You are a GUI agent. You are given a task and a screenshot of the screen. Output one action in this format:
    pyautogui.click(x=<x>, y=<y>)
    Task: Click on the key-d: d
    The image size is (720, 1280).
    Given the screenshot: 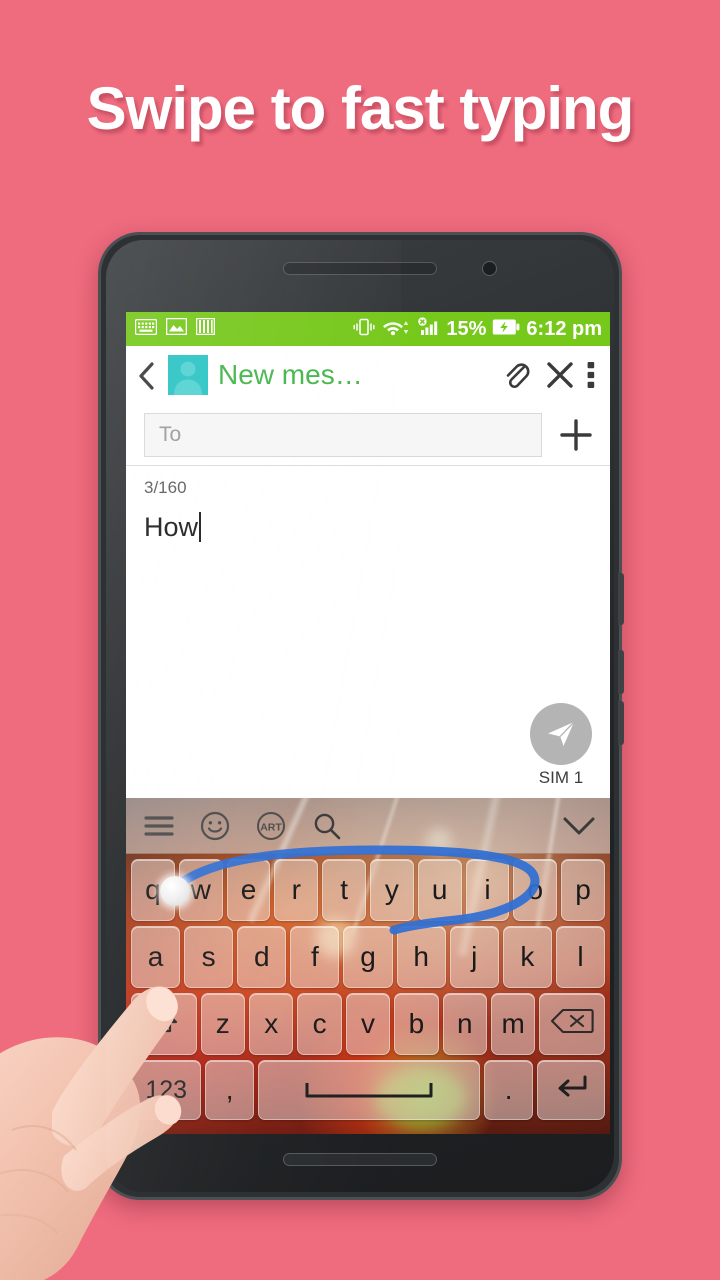 What is the action you would take?
    pyautogui.click(x=262, y=957)
    